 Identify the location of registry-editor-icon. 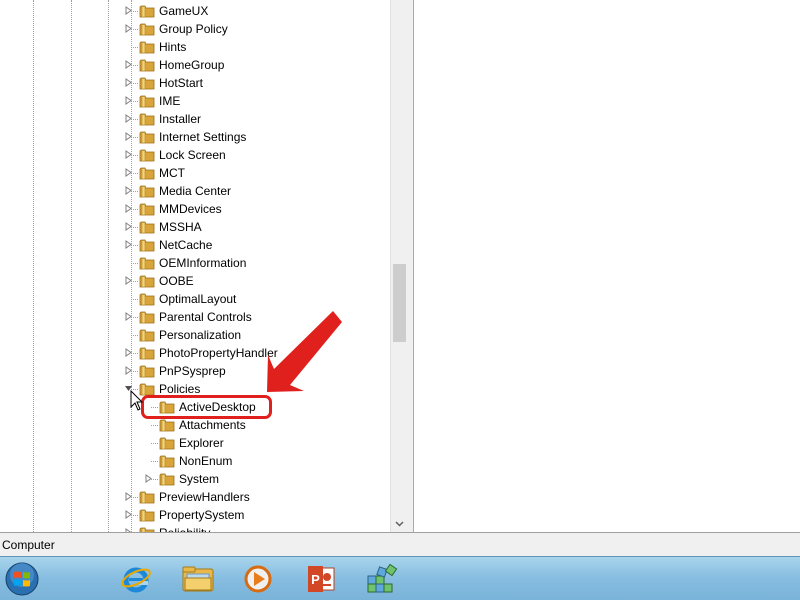
(382, 578).